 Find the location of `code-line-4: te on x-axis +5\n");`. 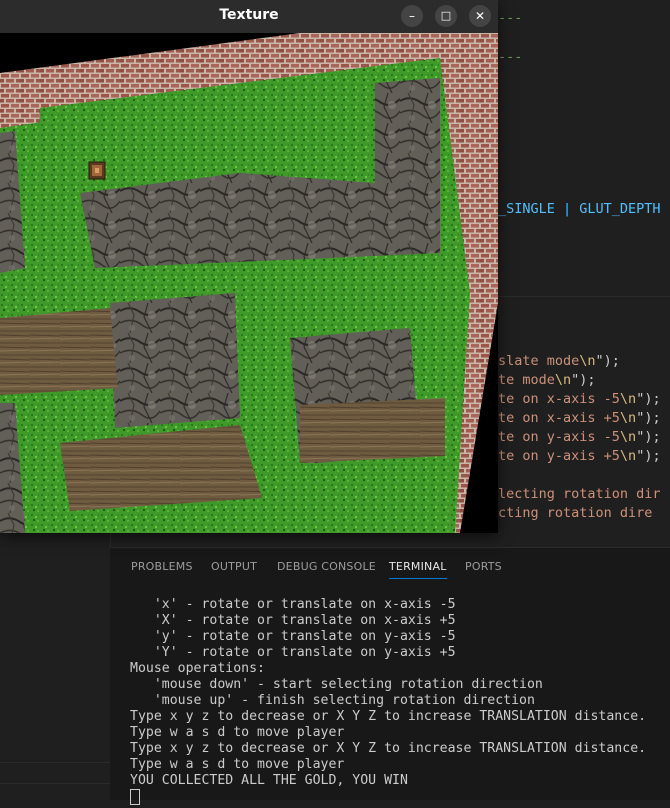

code-line-4: te on x-axis +5\n"); is located at coordinates (579, 418).